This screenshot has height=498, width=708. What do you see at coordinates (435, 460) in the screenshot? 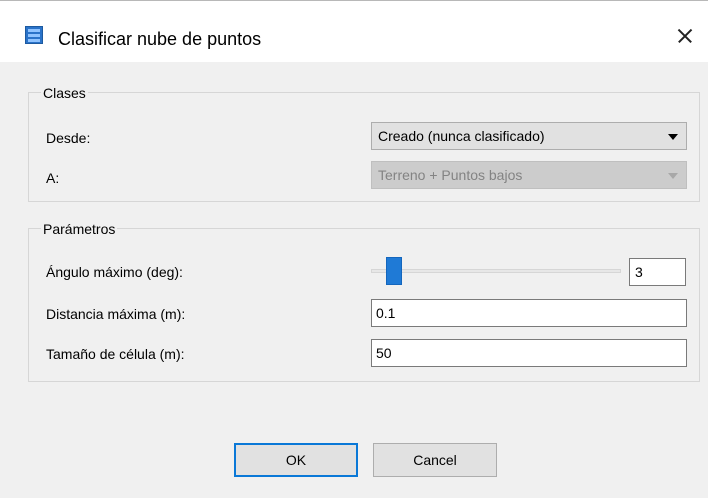
I see `cancel-button: Cancel` at bounding box center [435, 460].